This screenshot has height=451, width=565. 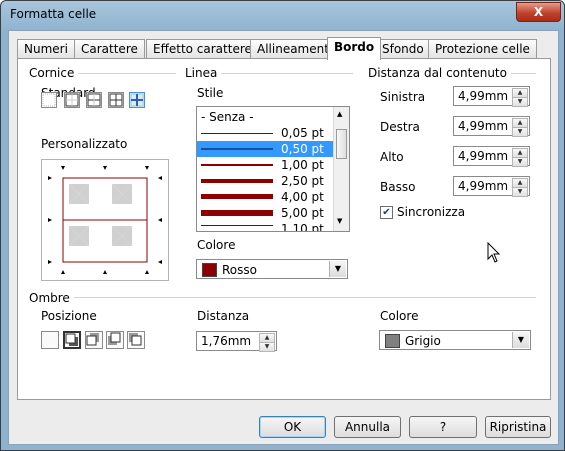 I want to click on custom-border-editor, so click(x=105, y=220).